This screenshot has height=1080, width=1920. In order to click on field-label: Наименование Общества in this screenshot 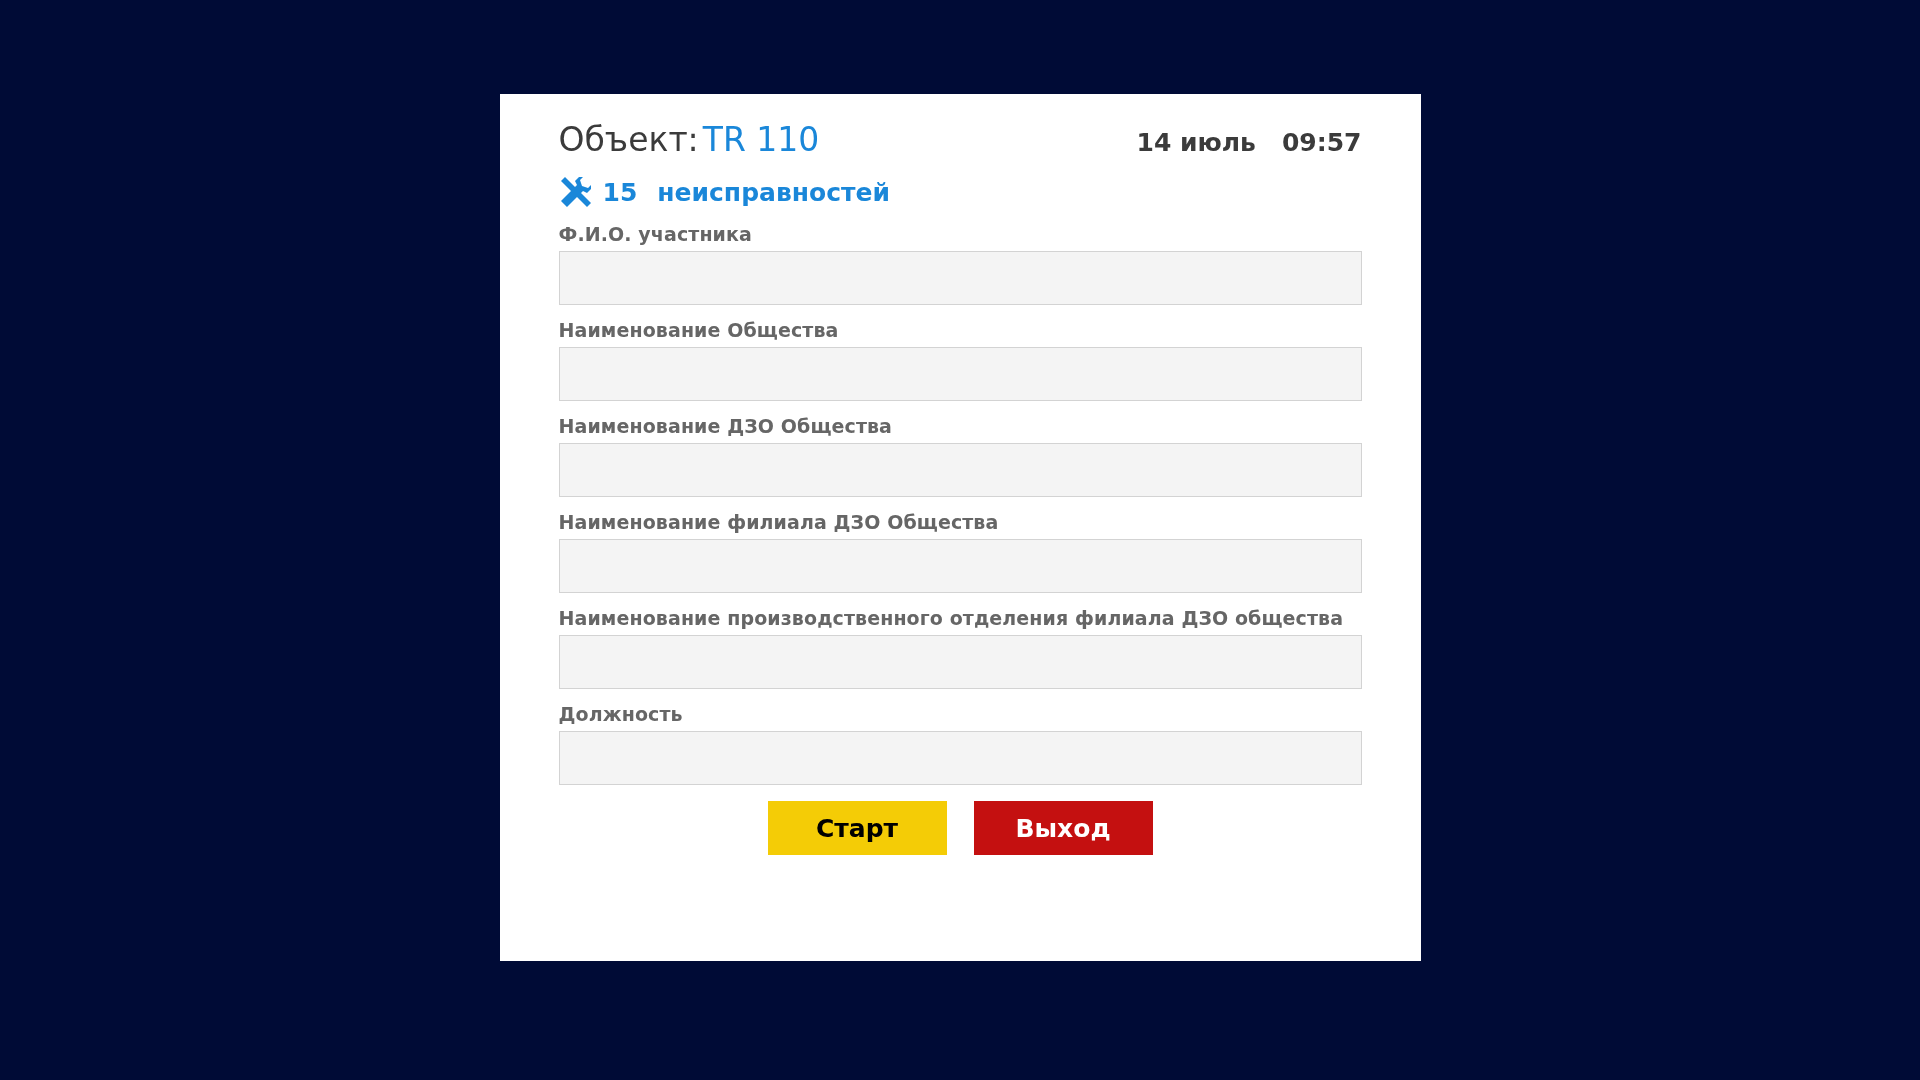, I will do `click(698, 330)`.